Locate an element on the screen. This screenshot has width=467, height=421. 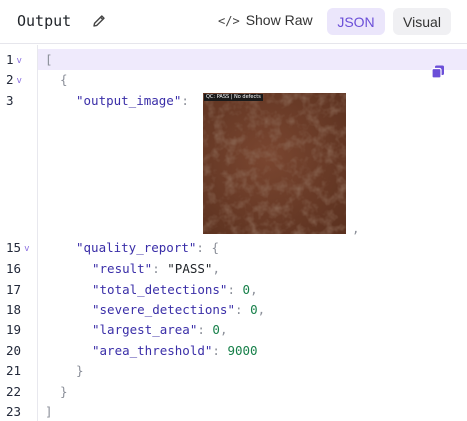
json-open-brace: { is located at coordinates (64, 79).